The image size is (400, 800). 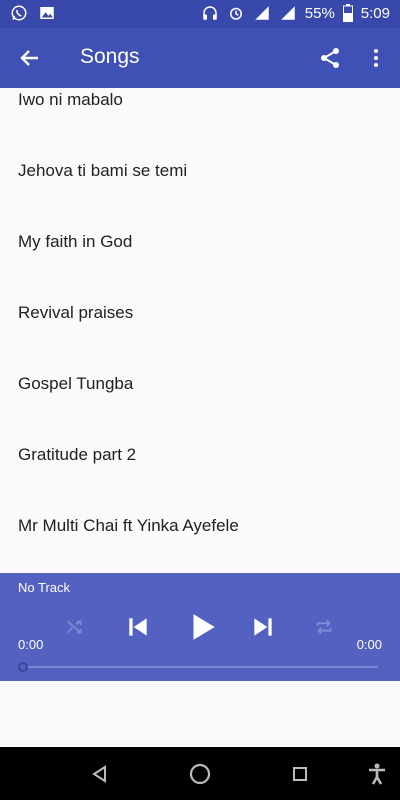 I want to click on song-title: Iwo ni mabalo, so click(x=70, y=99).